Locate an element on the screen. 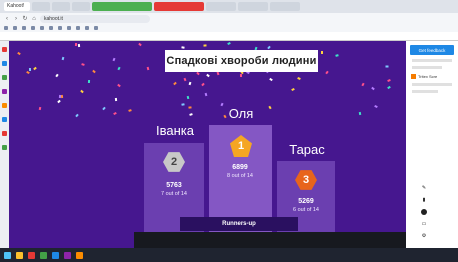 The height and width of the screenshot is (262, 458). left-app-strip is located at coordinates (4, 144).